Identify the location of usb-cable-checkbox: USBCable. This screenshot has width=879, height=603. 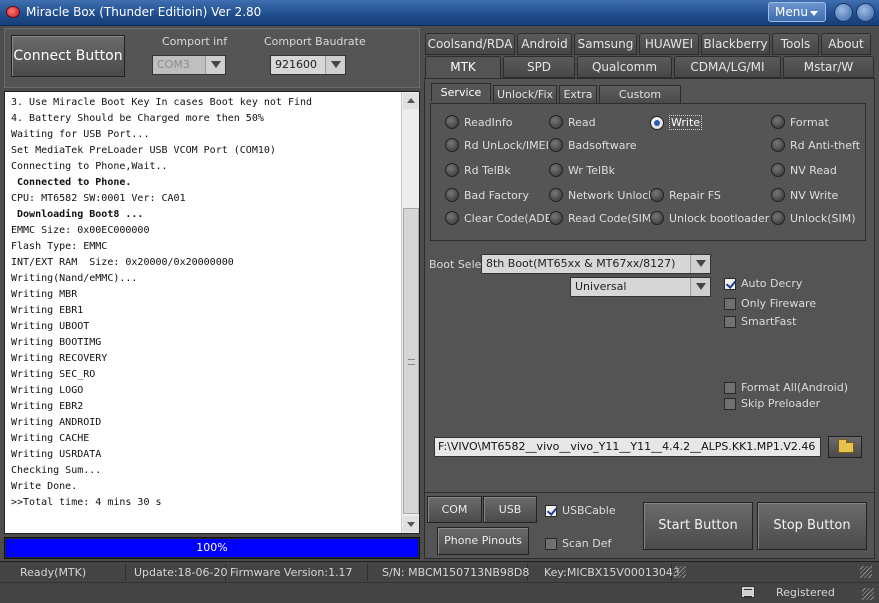
(580, 510).